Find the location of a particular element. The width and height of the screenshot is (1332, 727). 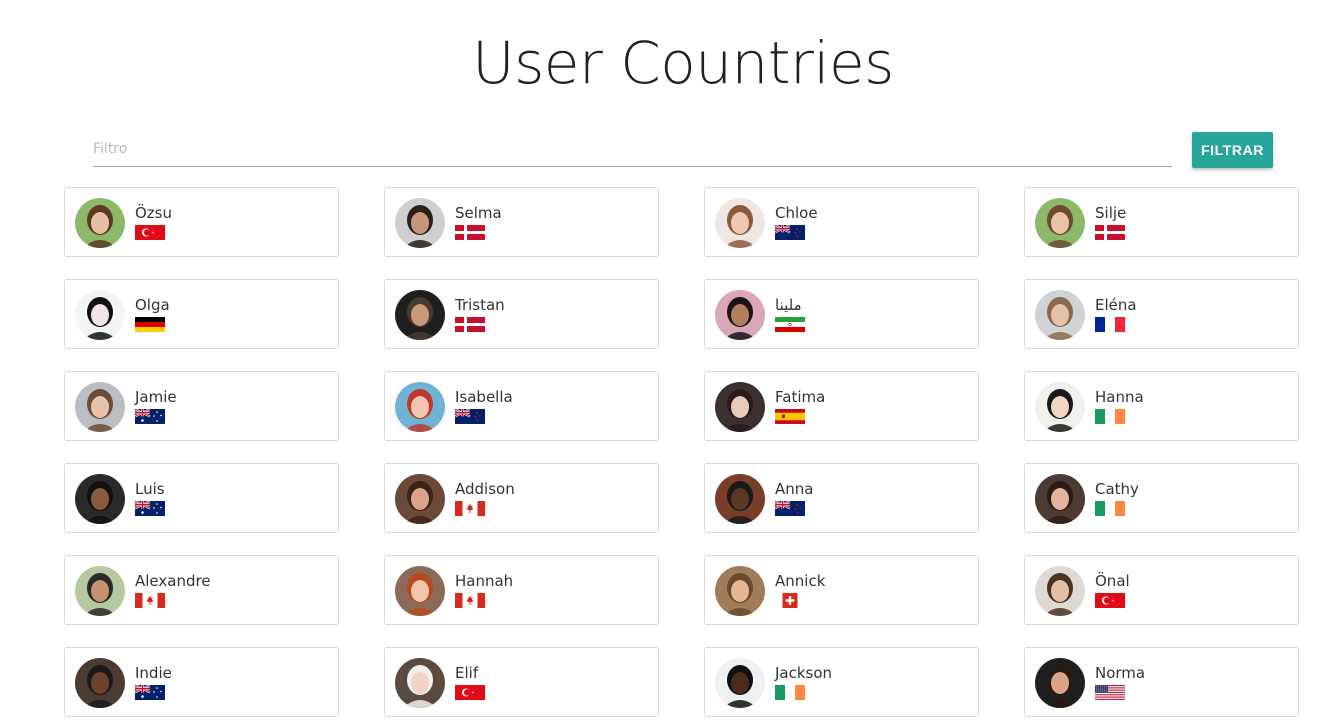

fr-flag-icon is located at coordinates (1110, 324).